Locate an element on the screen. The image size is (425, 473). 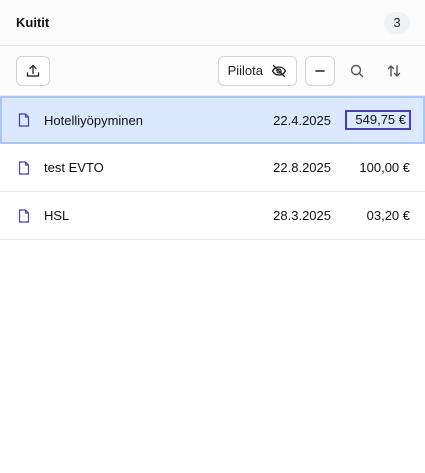
receipt-amount: 549,75 € is located at coordinates (378, 120).